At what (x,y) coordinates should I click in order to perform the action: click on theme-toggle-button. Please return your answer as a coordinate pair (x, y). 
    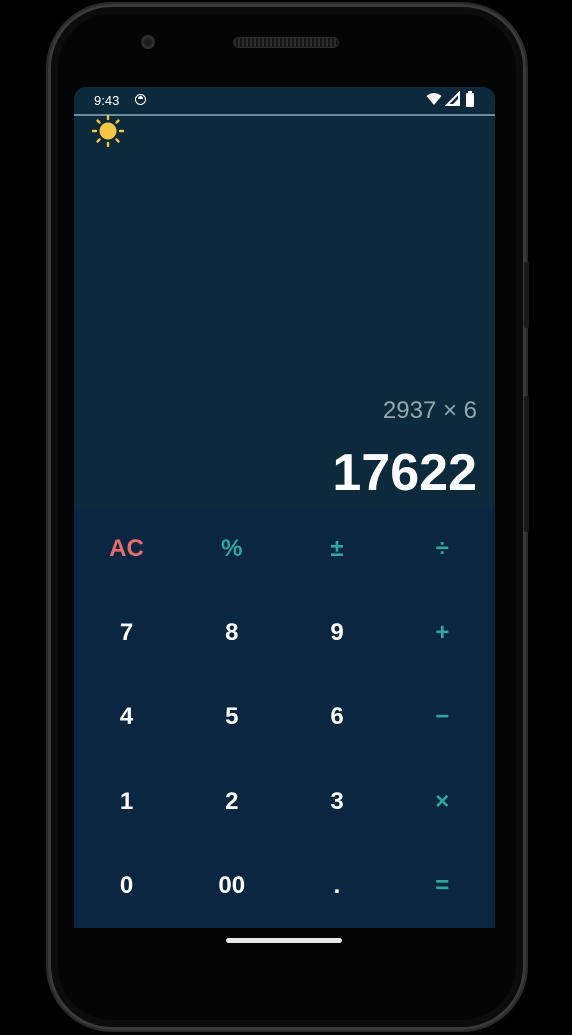
    Looking at the image, I should click on (108, 131).